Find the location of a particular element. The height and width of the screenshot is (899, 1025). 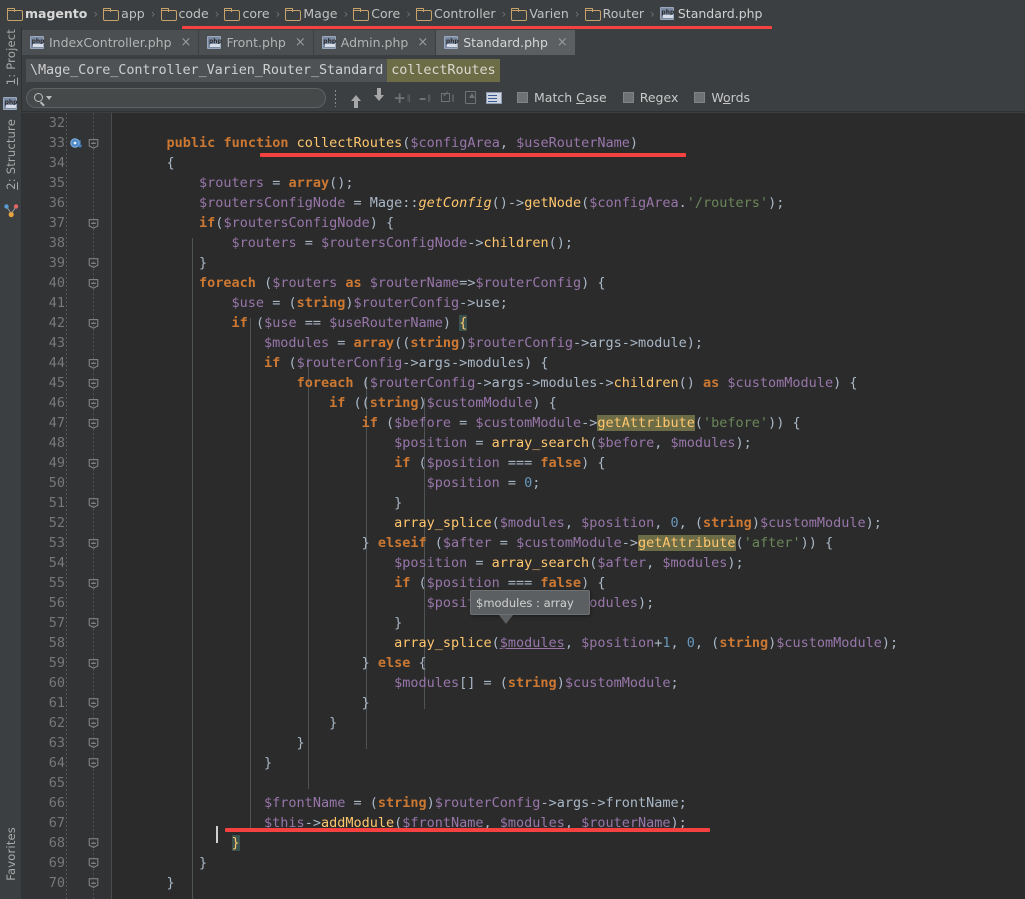

line-number: 39 is located at coordinates (56, 263).